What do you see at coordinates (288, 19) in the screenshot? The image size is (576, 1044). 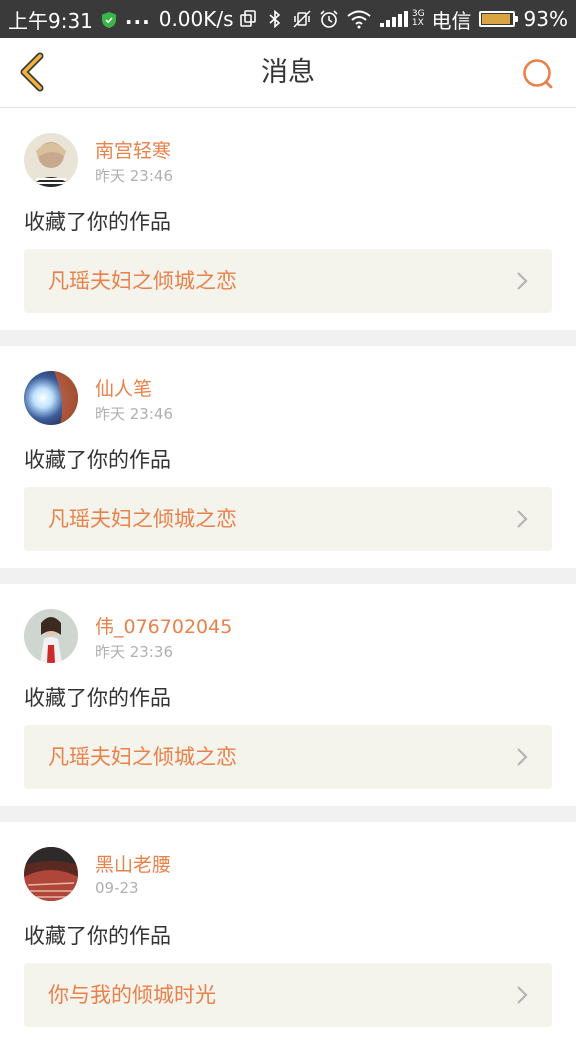 I see `status-bar: 上午9:31 ... 0.00K/s 3G 1X 电信 93%` at bounding box center [288, 19].